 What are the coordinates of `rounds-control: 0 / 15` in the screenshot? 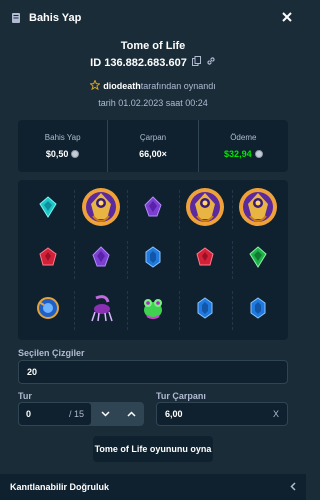 It's located at (81, 414).